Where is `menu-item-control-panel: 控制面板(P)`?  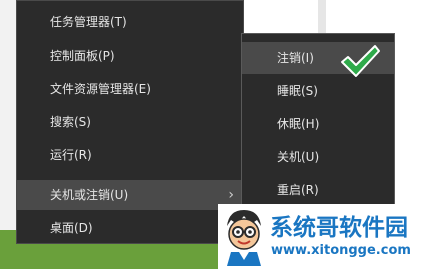
menu-item-control-panel: 控制面板(P) is located at coordinates (130, 56).